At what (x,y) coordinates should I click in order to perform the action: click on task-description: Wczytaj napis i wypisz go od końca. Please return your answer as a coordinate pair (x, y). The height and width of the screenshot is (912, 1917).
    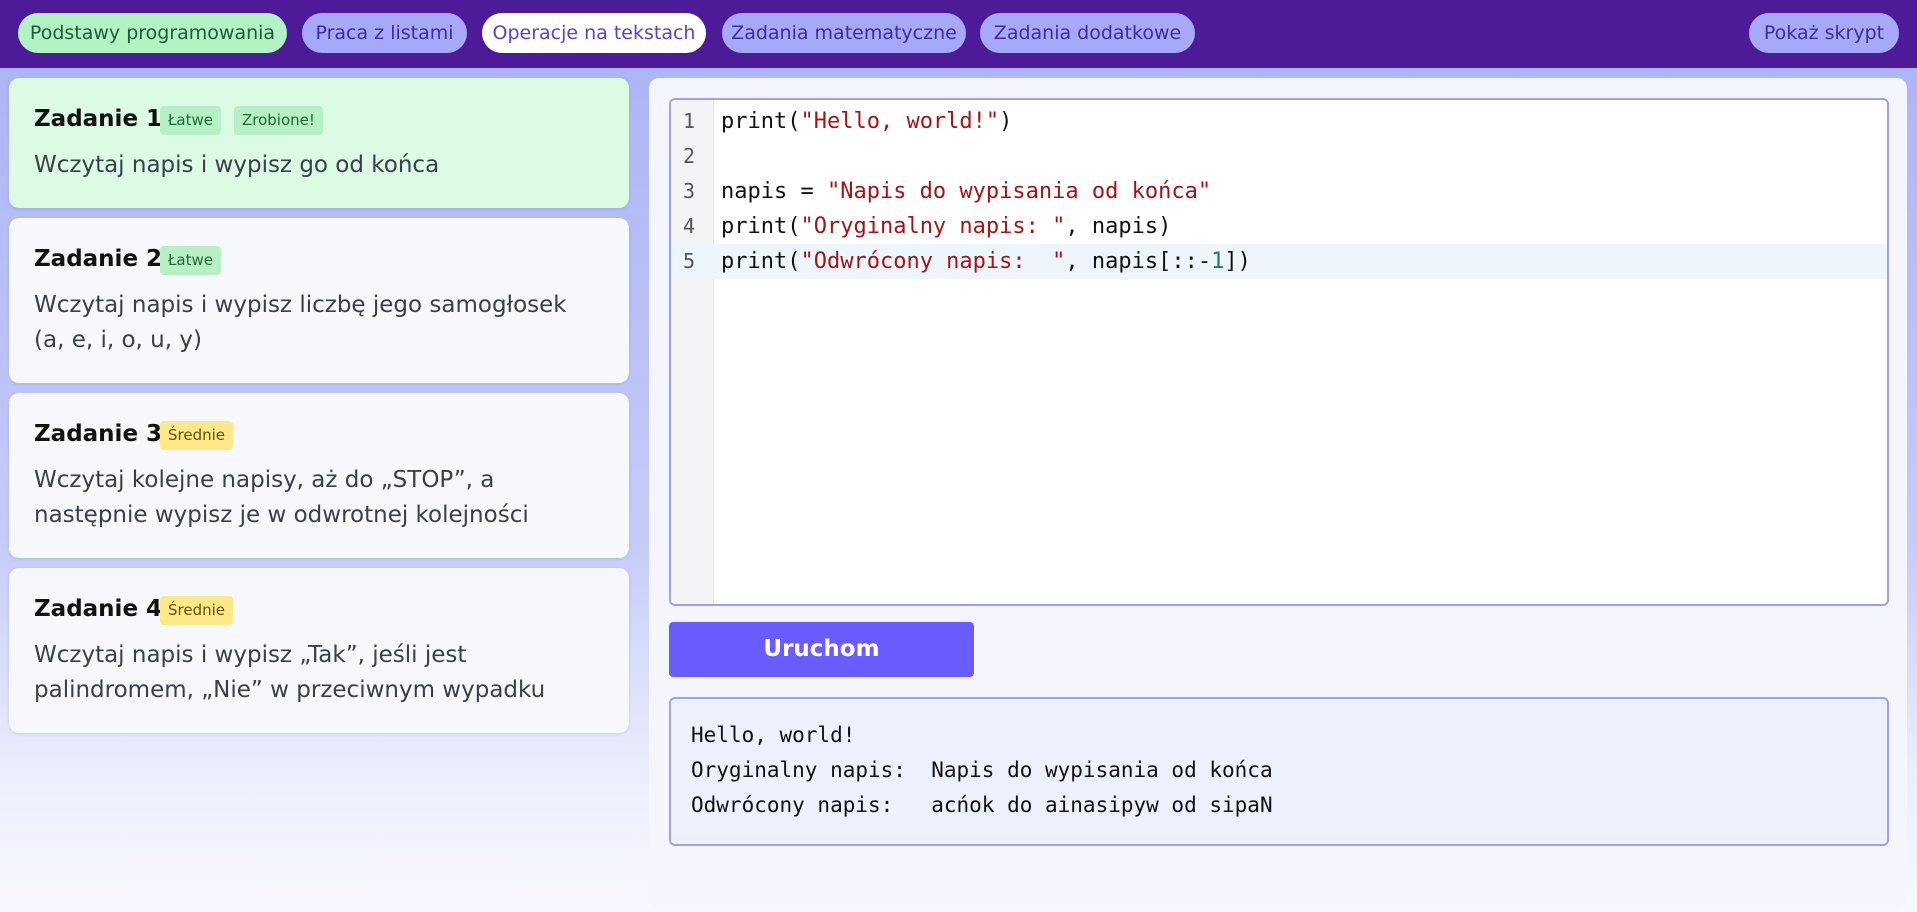
    Looking at the image, I should click on (237, 165).